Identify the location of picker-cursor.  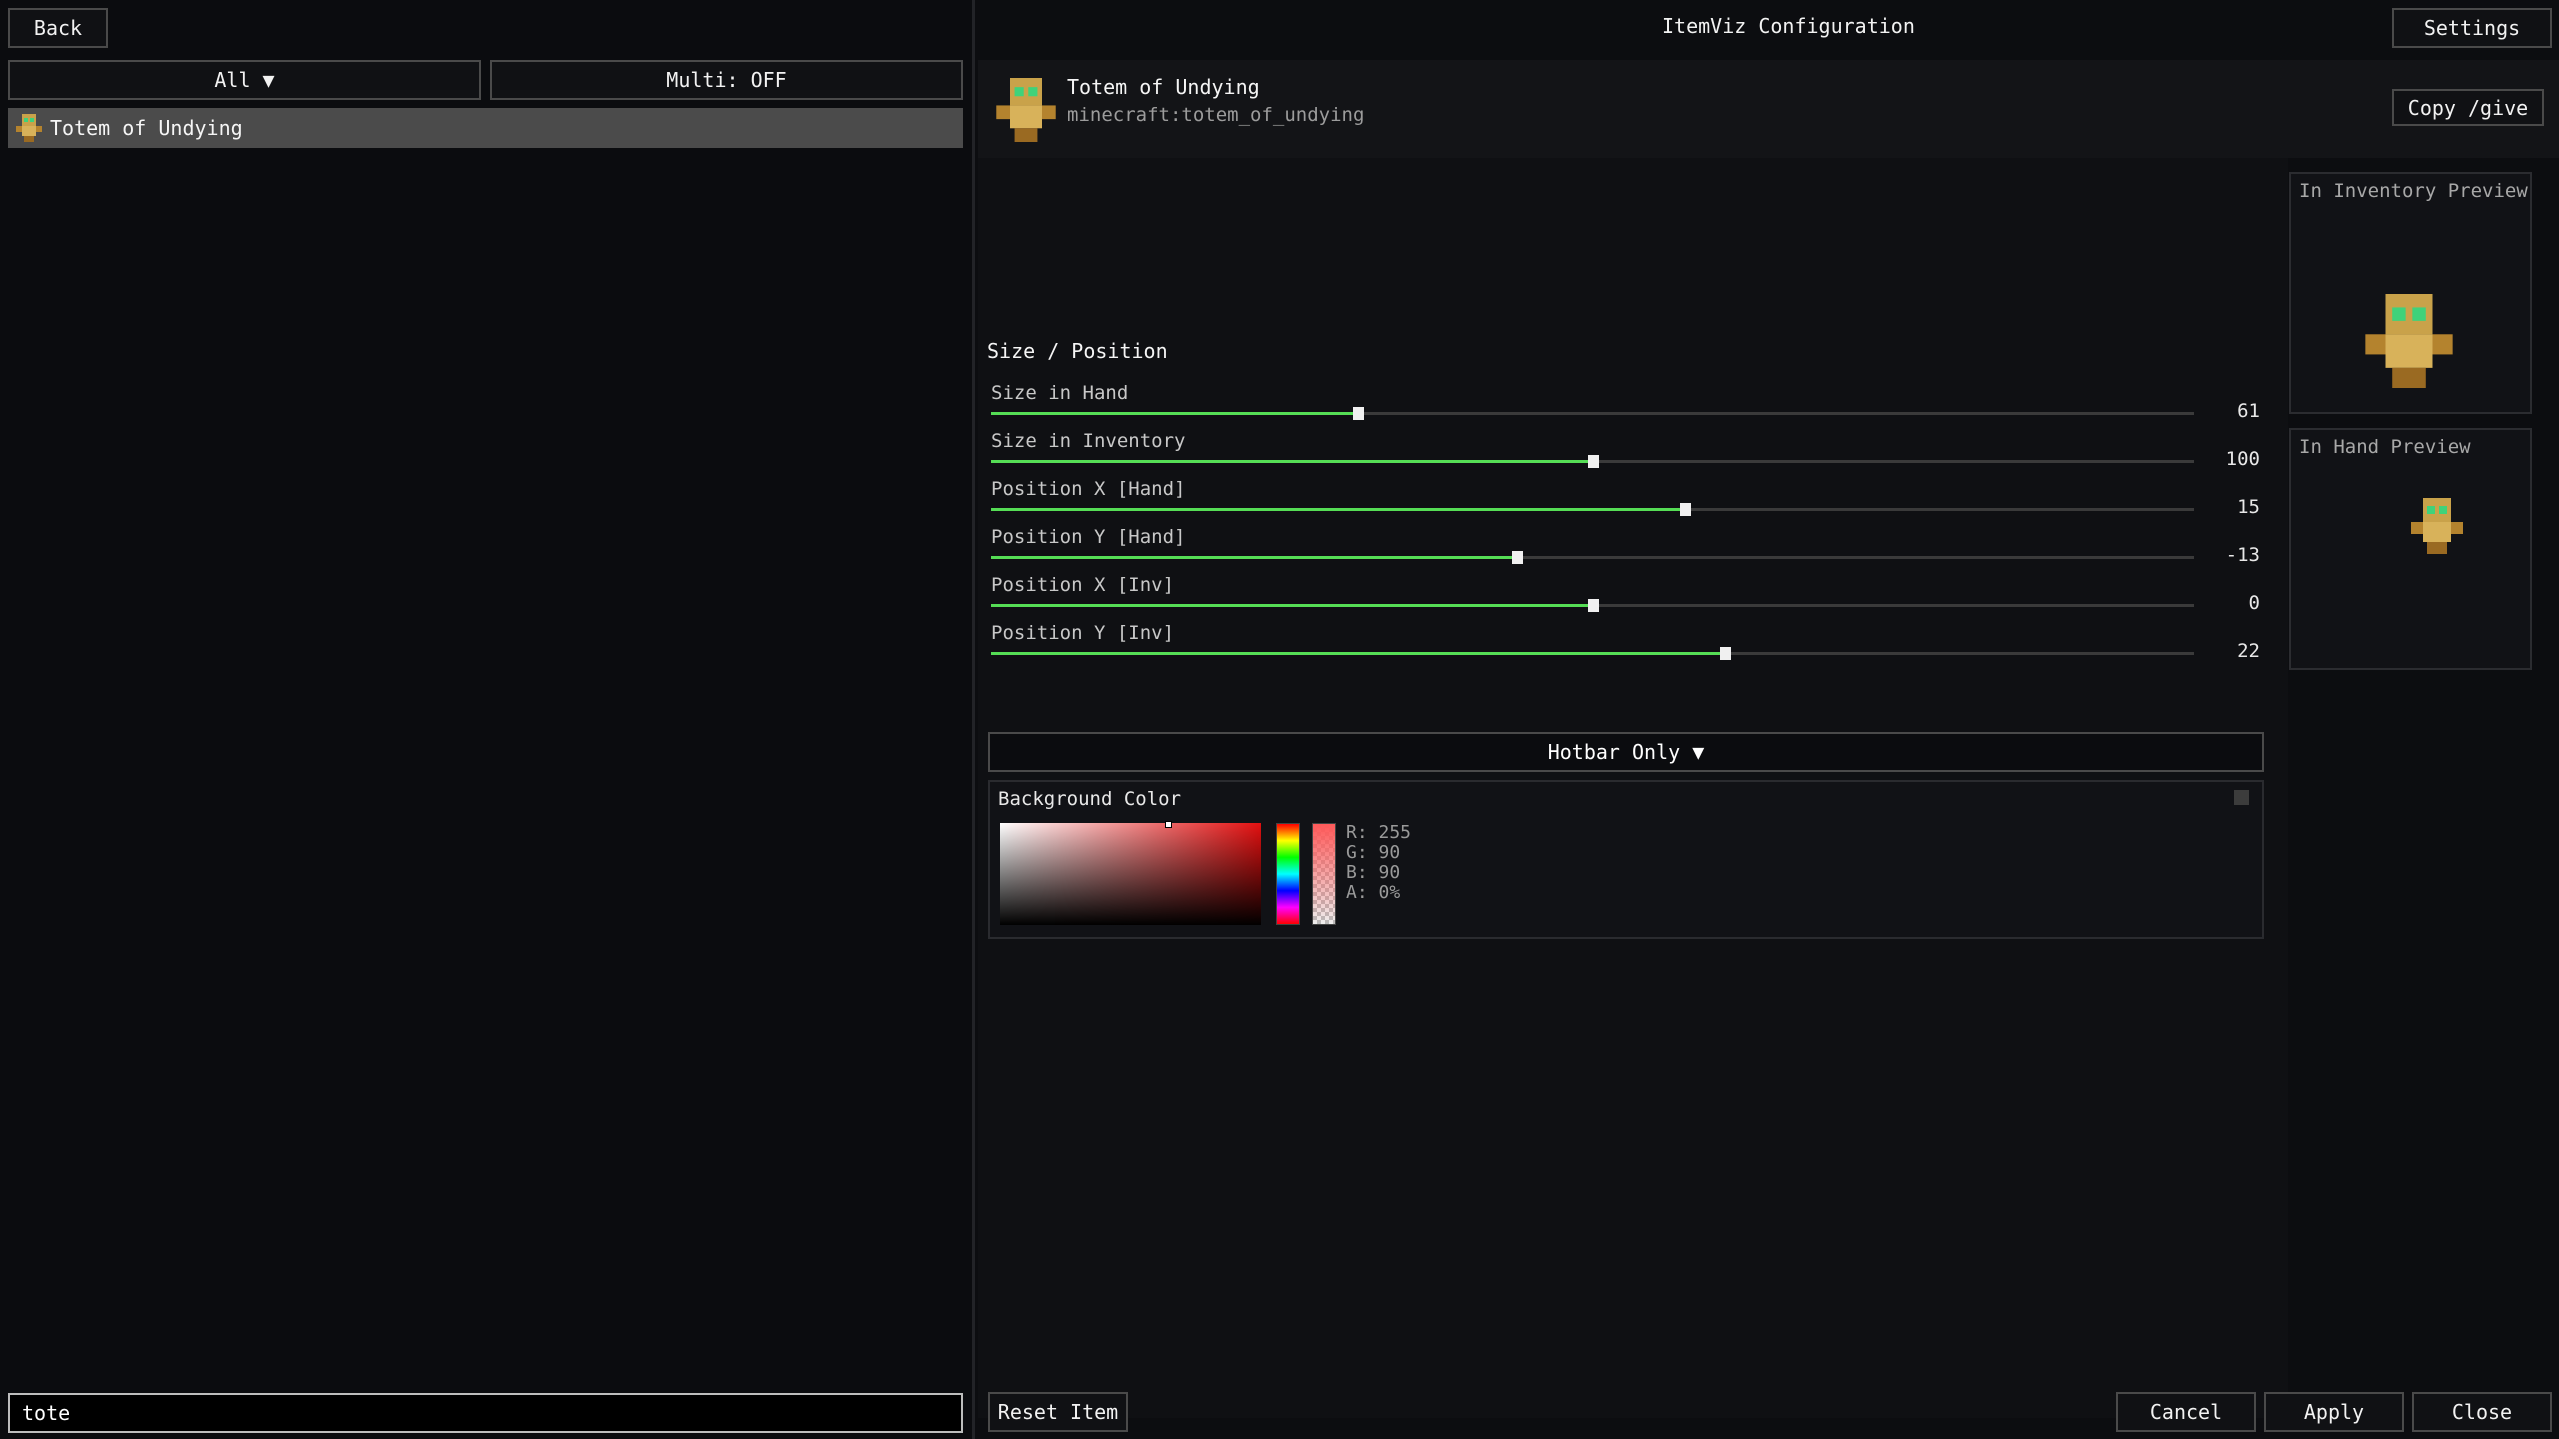
(1168, 824).